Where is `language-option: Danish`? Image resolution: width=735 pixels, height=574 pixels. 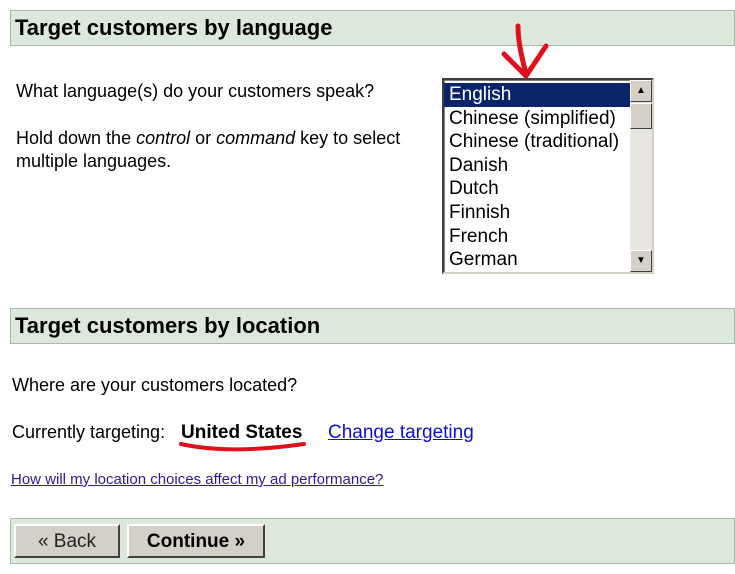
language-option: Danish is located at coordinates (538, 166).